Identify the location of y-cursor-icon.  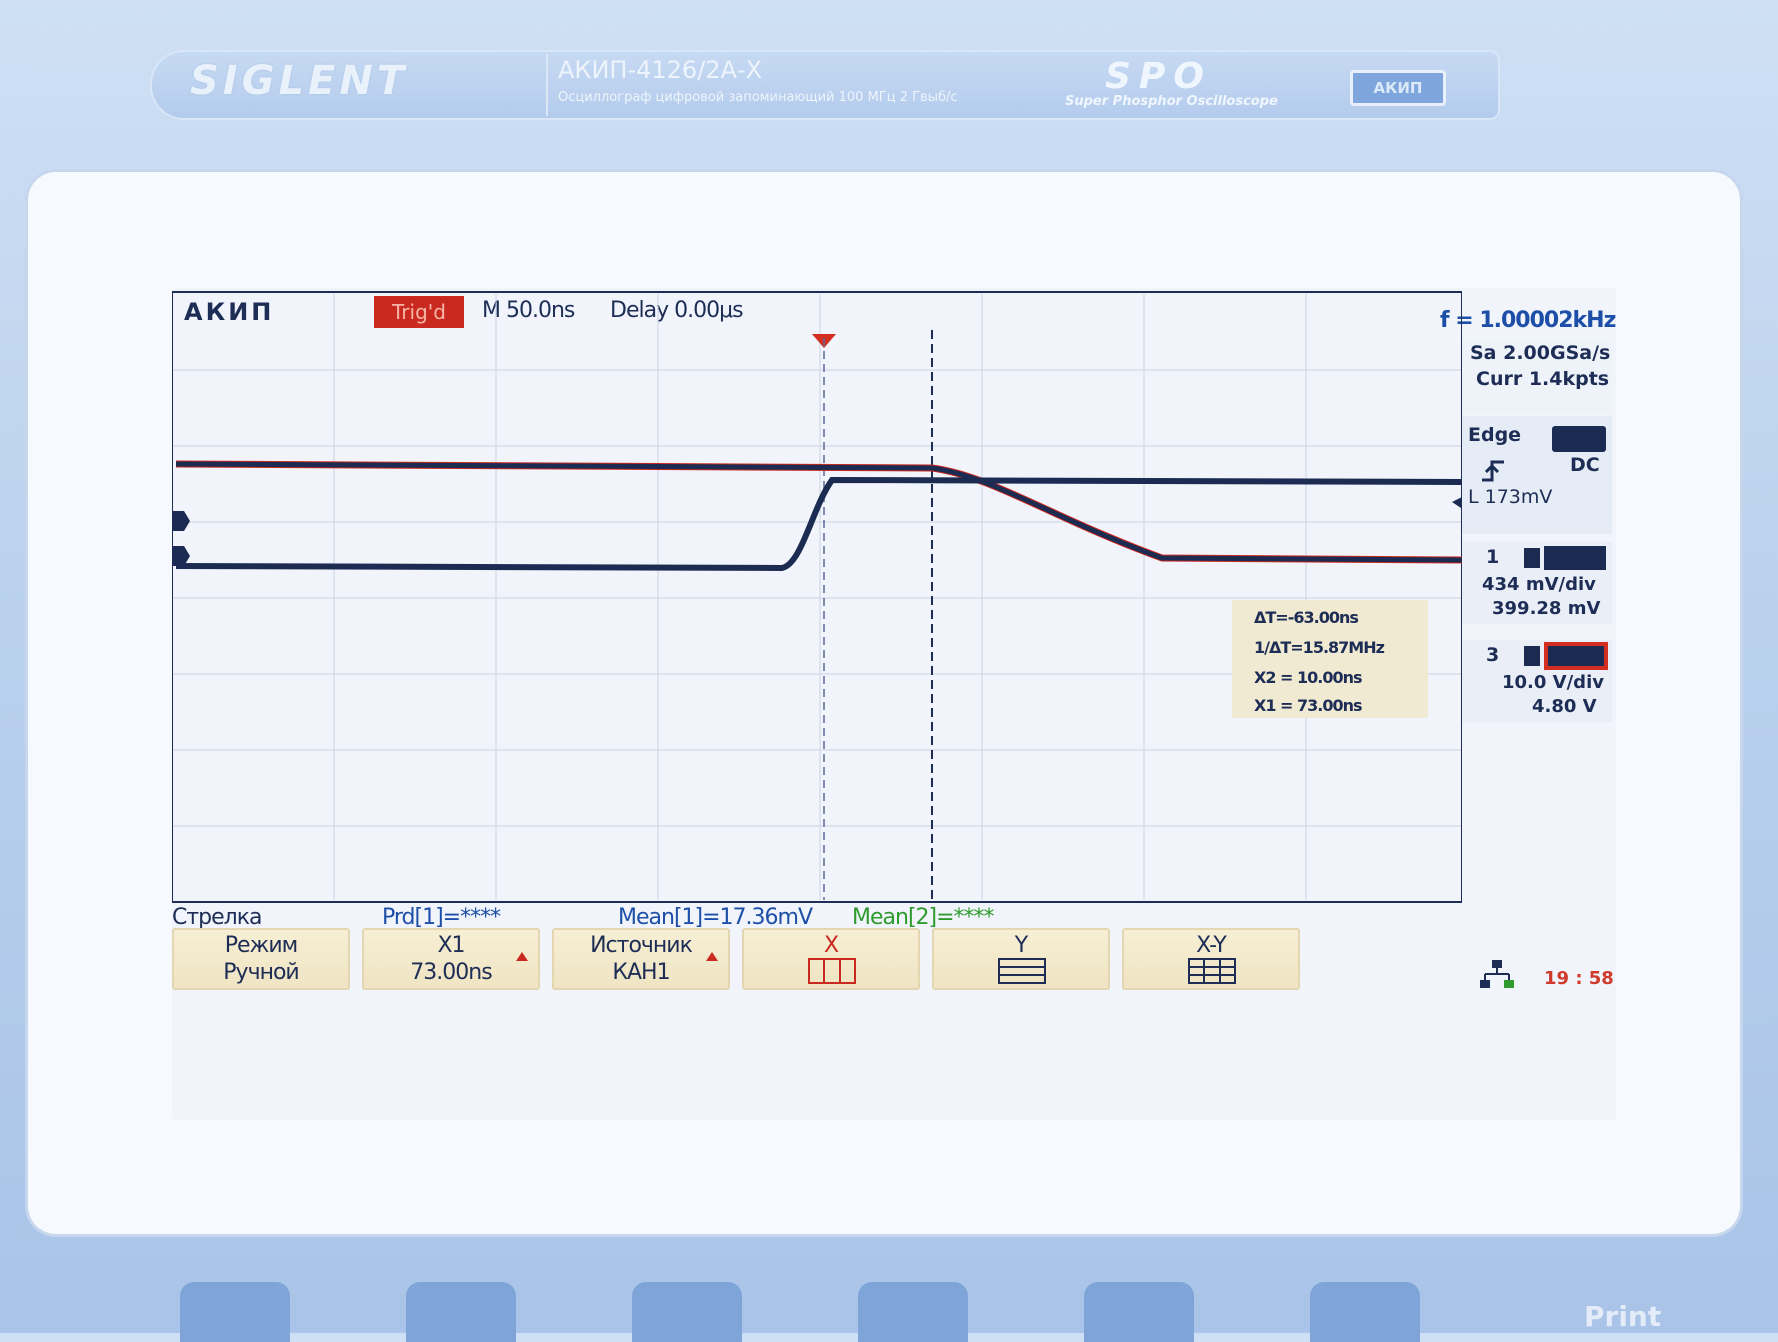
(1022, 971).